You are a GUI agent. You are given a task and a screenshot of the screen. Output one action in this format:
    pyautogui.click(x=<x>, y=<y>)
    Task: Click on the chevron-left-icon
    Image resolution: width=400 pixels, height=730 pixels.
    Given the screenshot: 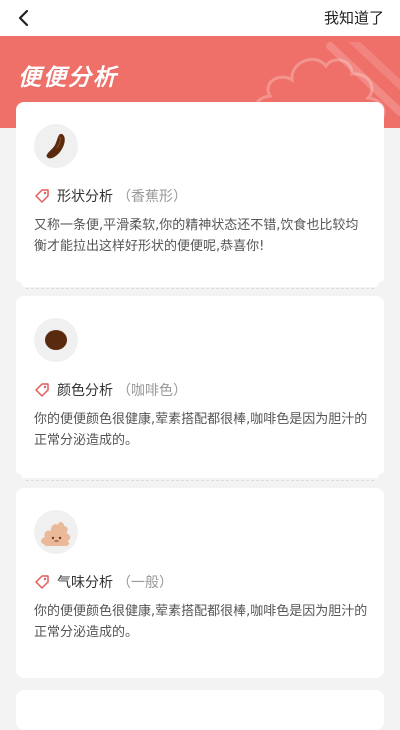 What is the action you would take?
    pyautogui.click(x=23, y=18)
    